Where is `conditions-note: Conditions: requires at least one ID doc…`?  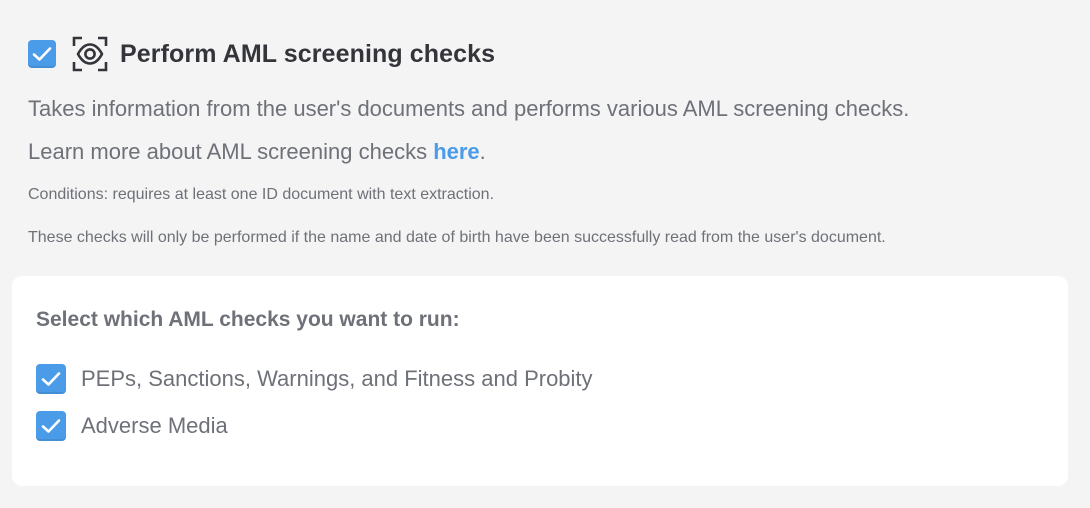
conditions-note: Conditions: requires at least one ID doc… is located at coordinates (261, 194).